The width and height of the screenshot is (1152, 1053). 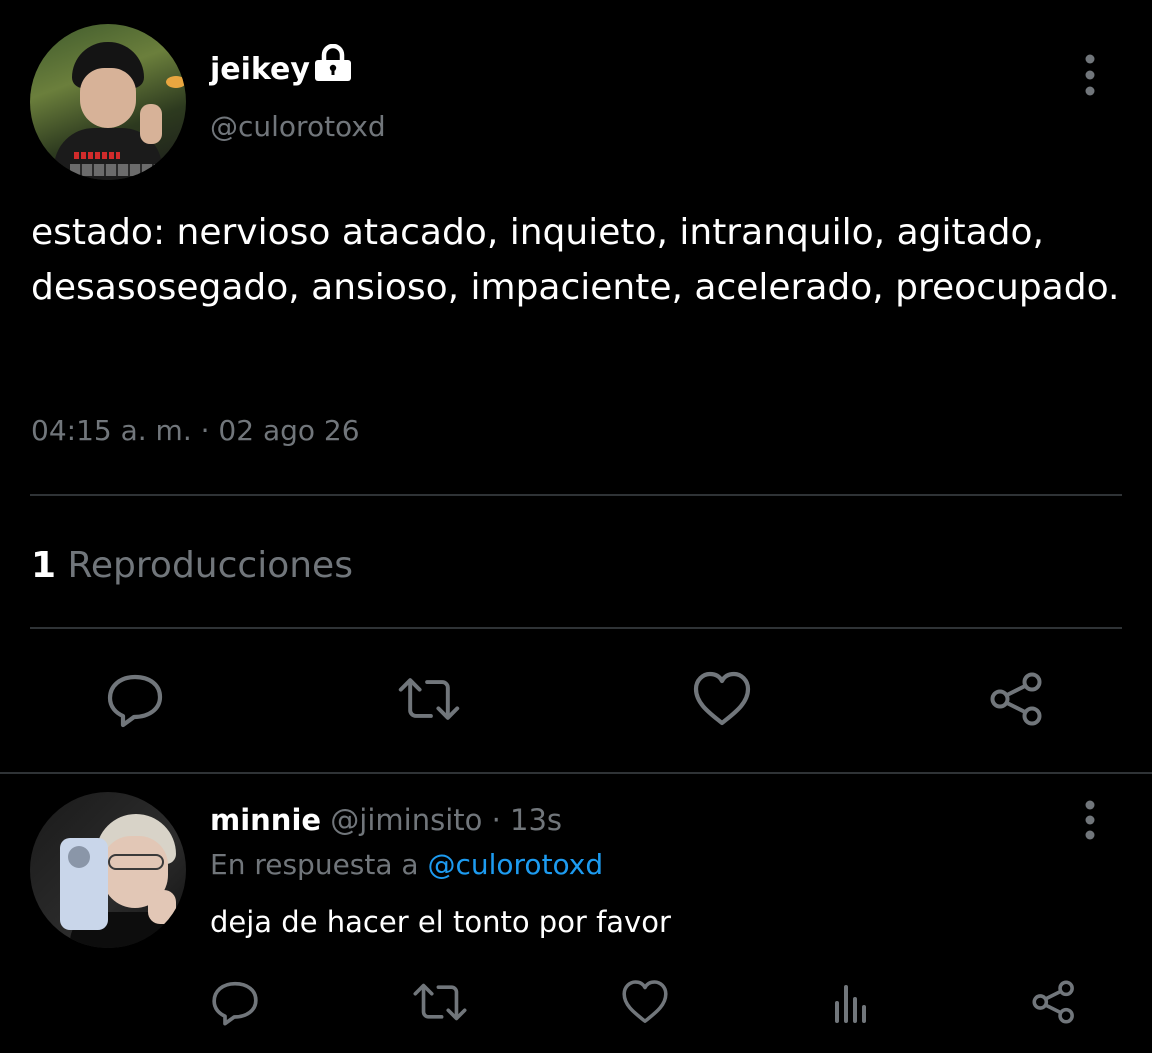 What do you see at coordinates (108, 98) in the screenshot?
I see `avatar-face` at bounding box center [108, 98].